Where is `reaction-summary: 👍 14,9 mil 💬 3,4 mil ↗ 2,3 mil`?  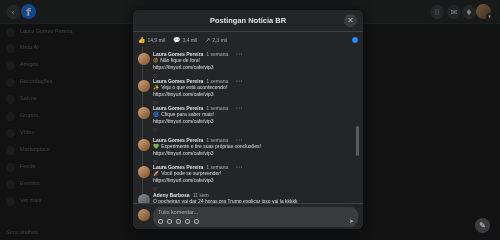
reaction-summary: 👍 14,9 mil 💬 3,4 mil ↗ 2,3 mil is located at coordinates (182, 40).